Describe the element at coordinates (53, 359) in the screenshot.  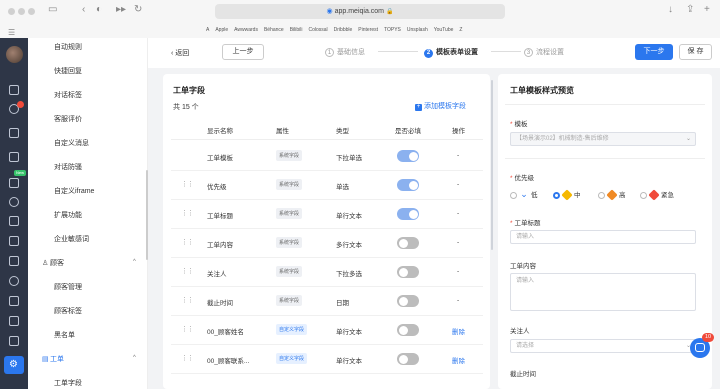
I see `sidebar-group-ticket: ▤工单` at that location.